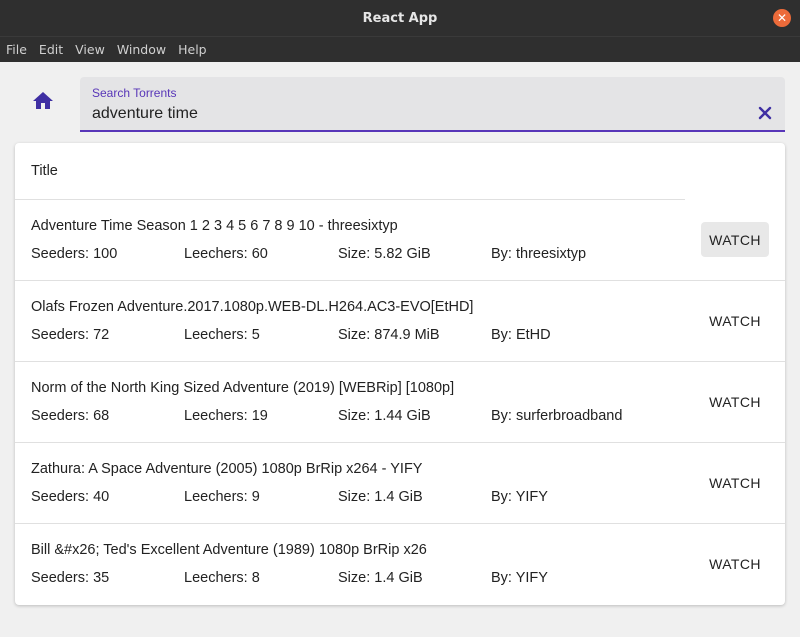 This screenshot has width=800, height=637. I want to click on seeders: Seeders: 35, so click(70, 578).